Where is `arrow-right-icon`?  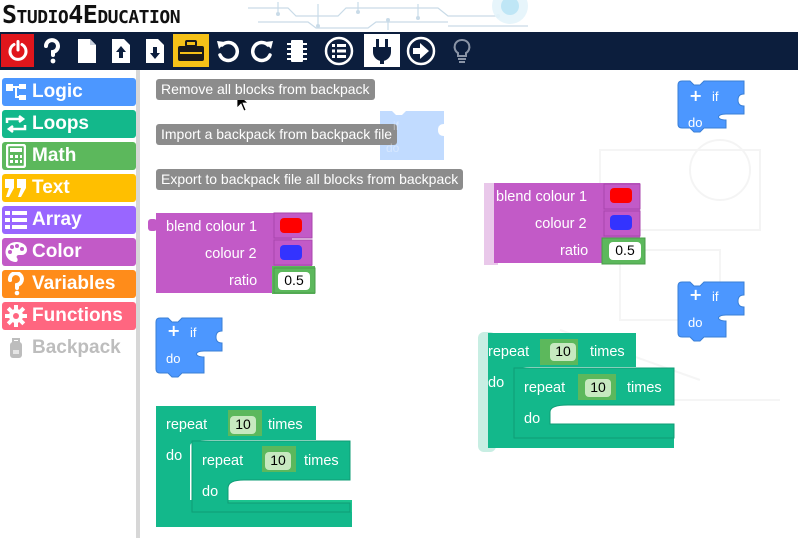 arrow-right-icon is located at coordinates (420, 50).